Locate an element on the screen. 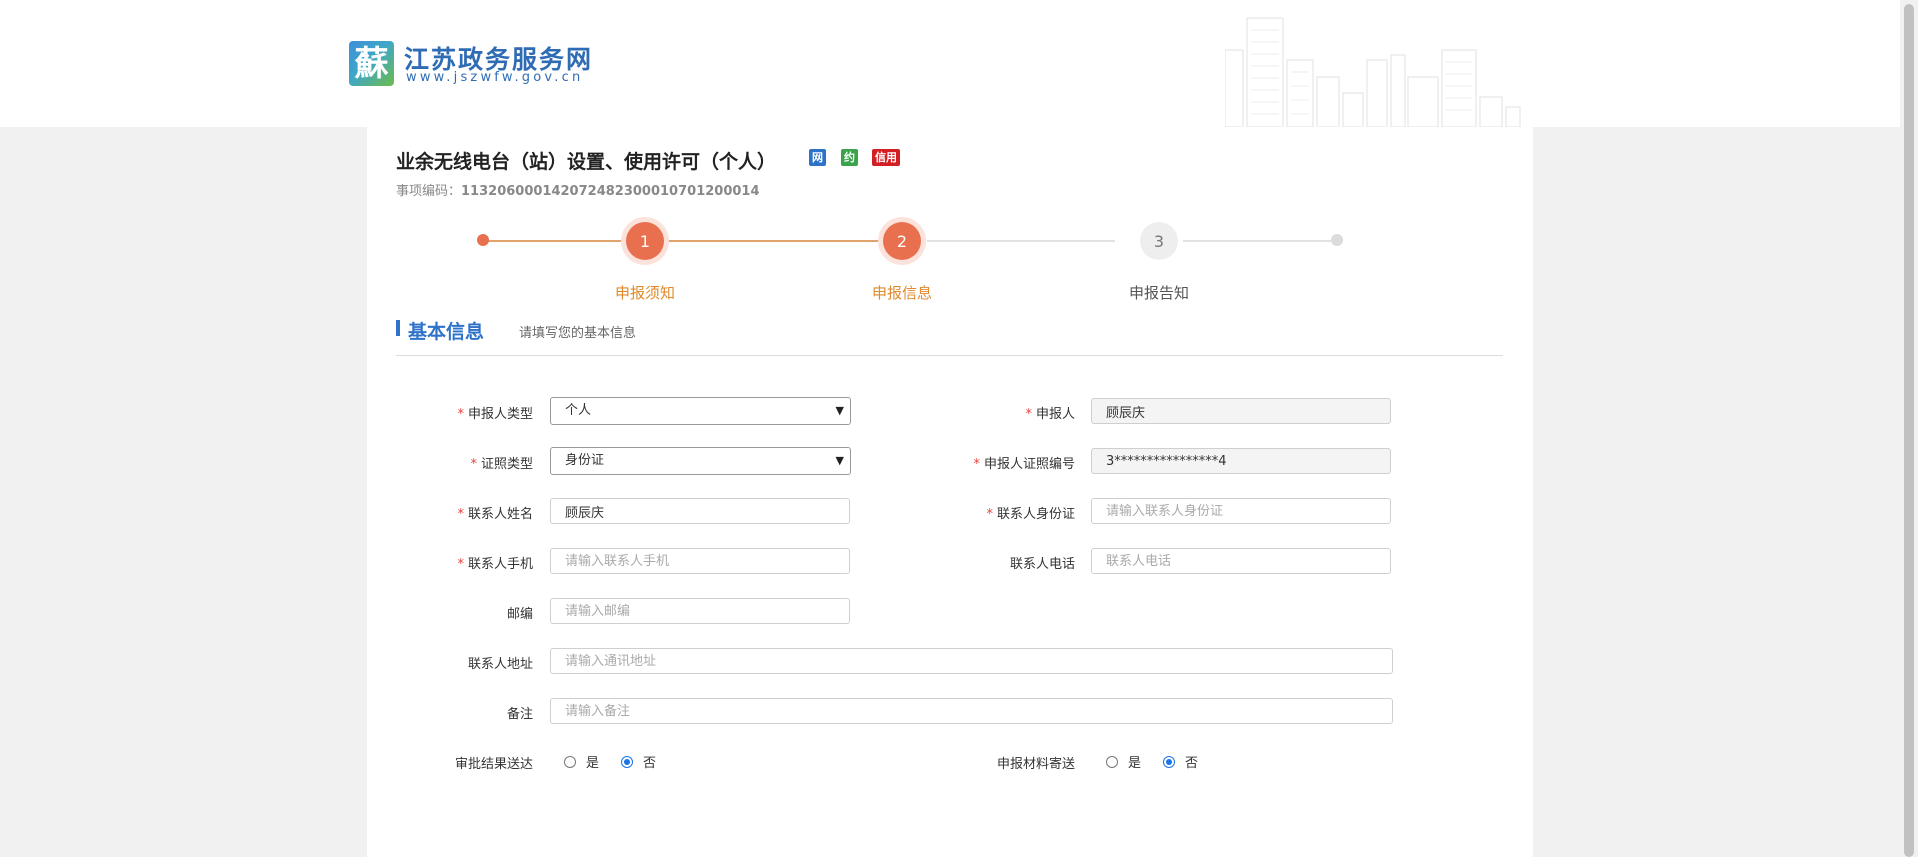 The width and height of the screenshot is (1918, 857). step-1: 1 is located at coordinates (645, 241).